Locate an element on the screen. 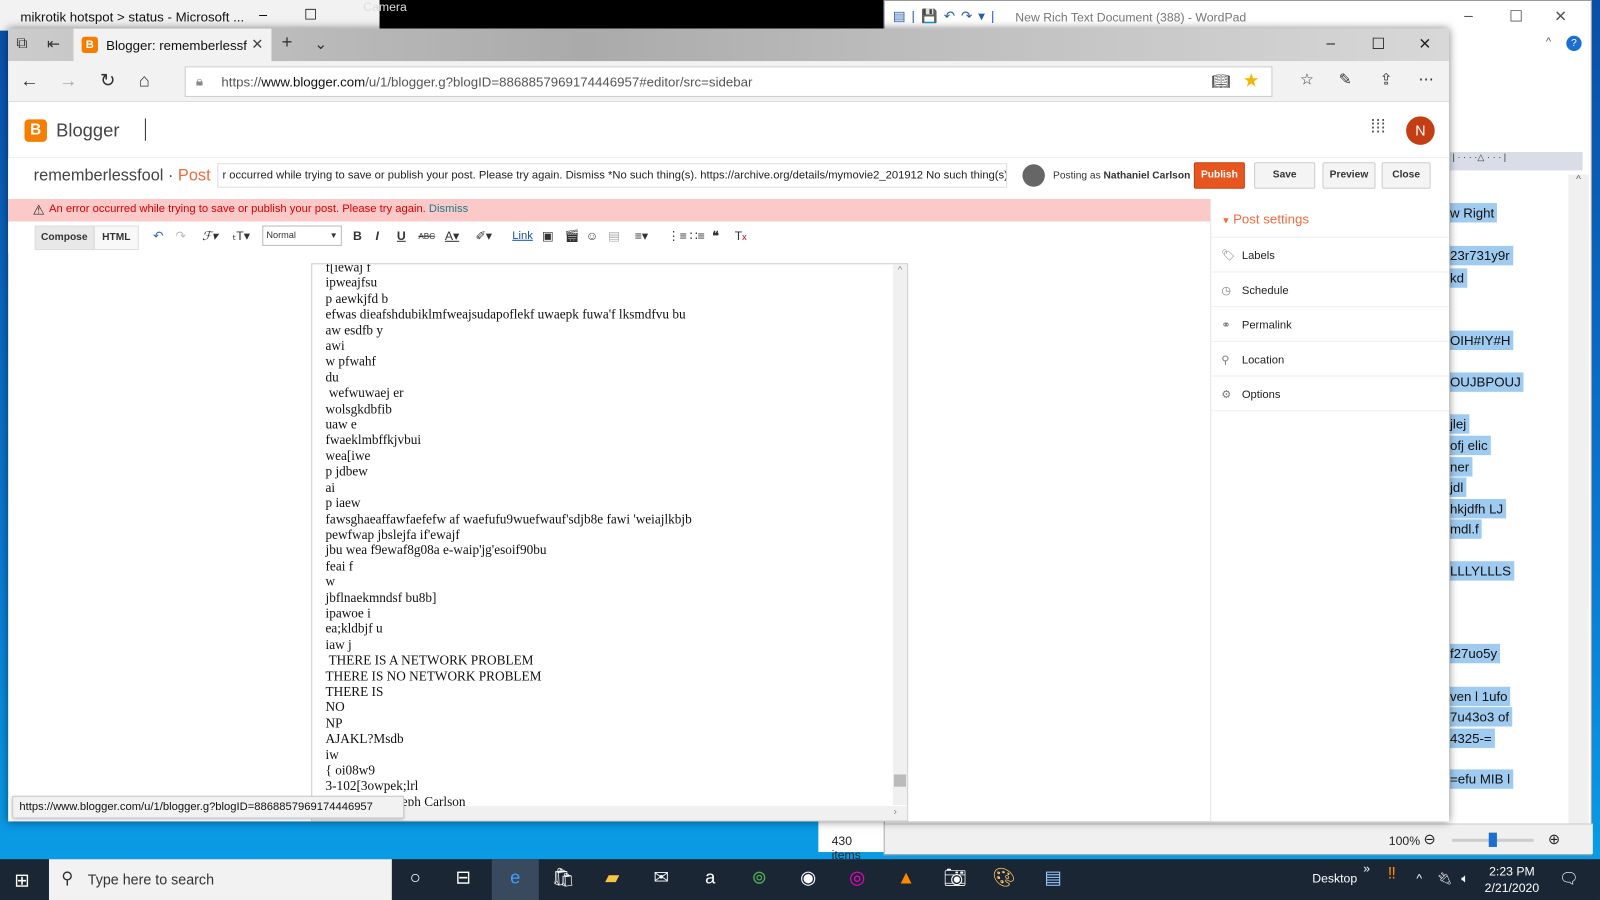 The width and height of the screenshot is (1600, 900). windows-start-icon: ⊞ is located at coordinates (21, 880).